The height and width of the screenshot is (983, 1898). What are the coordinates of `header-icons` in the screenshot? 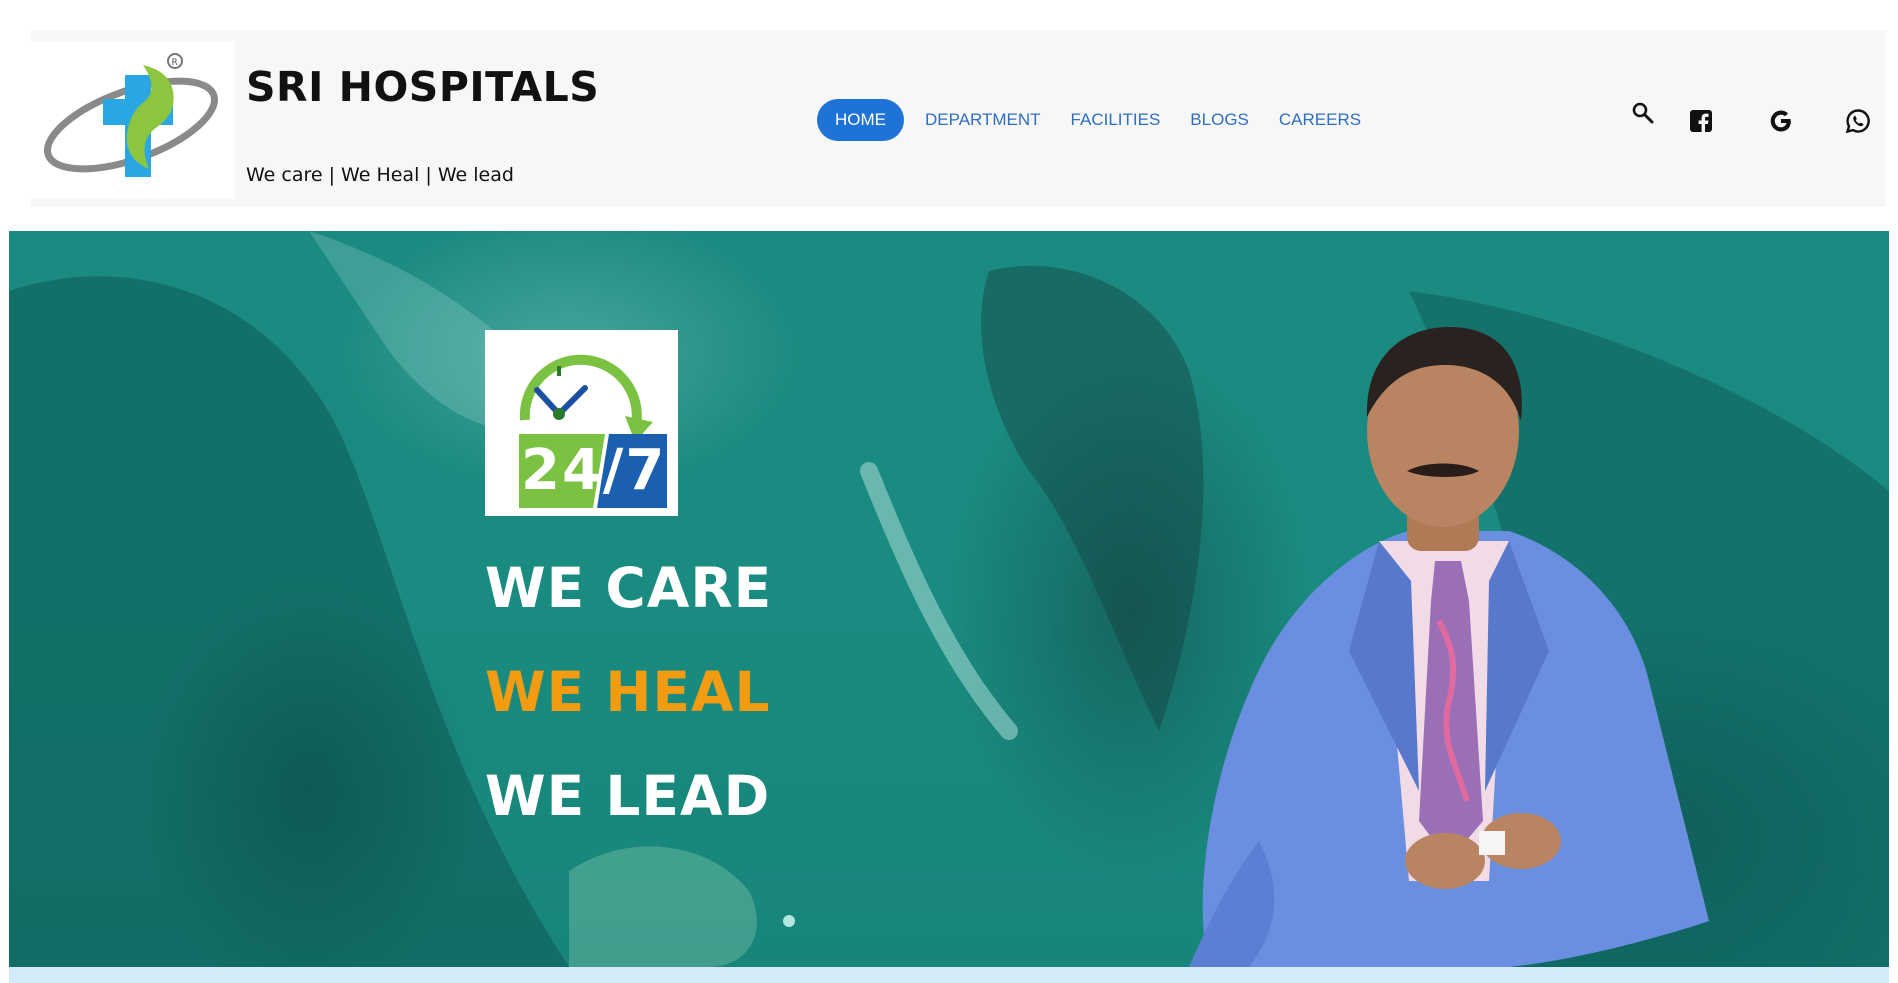 It's located at (1756, 121).